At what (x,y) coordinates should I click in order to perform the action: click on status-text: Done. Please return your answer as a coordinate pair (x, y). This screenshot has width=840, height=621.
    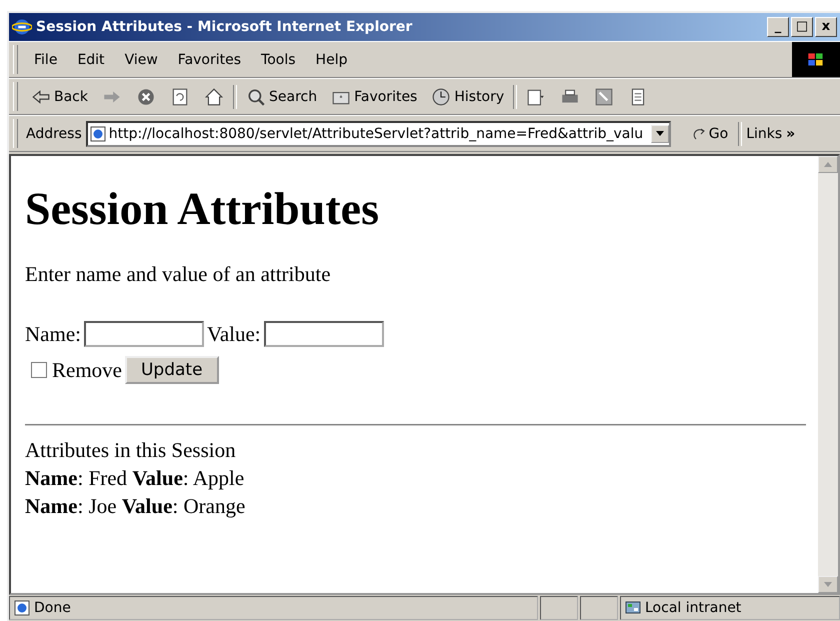
    Looking at the image, I should click on (52, 608).